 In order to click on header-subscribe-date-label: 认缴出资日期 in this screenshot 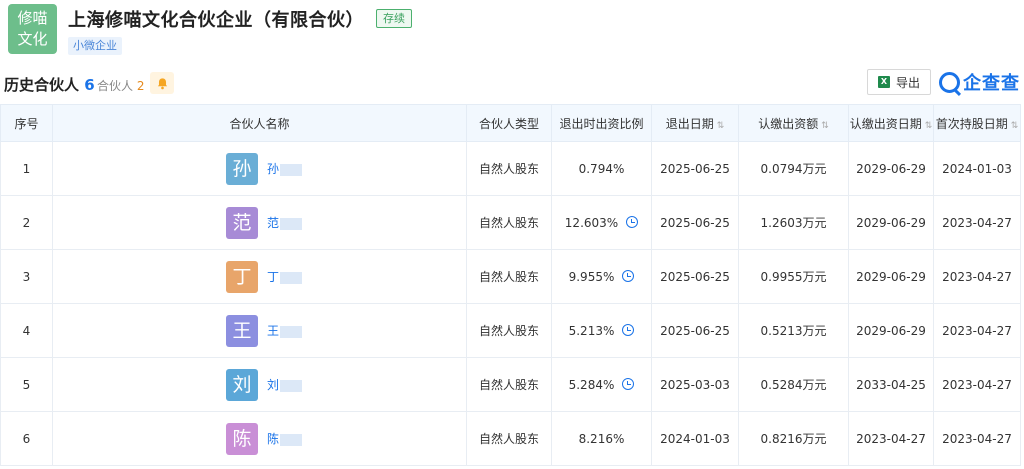, I will do `click(885, 123)`.